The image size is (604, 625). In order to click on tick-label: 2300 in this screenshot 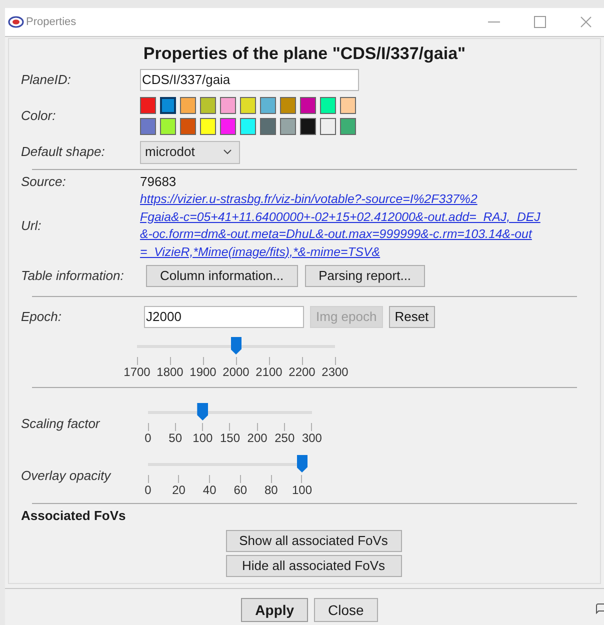, I will do `click(335, 372)`.